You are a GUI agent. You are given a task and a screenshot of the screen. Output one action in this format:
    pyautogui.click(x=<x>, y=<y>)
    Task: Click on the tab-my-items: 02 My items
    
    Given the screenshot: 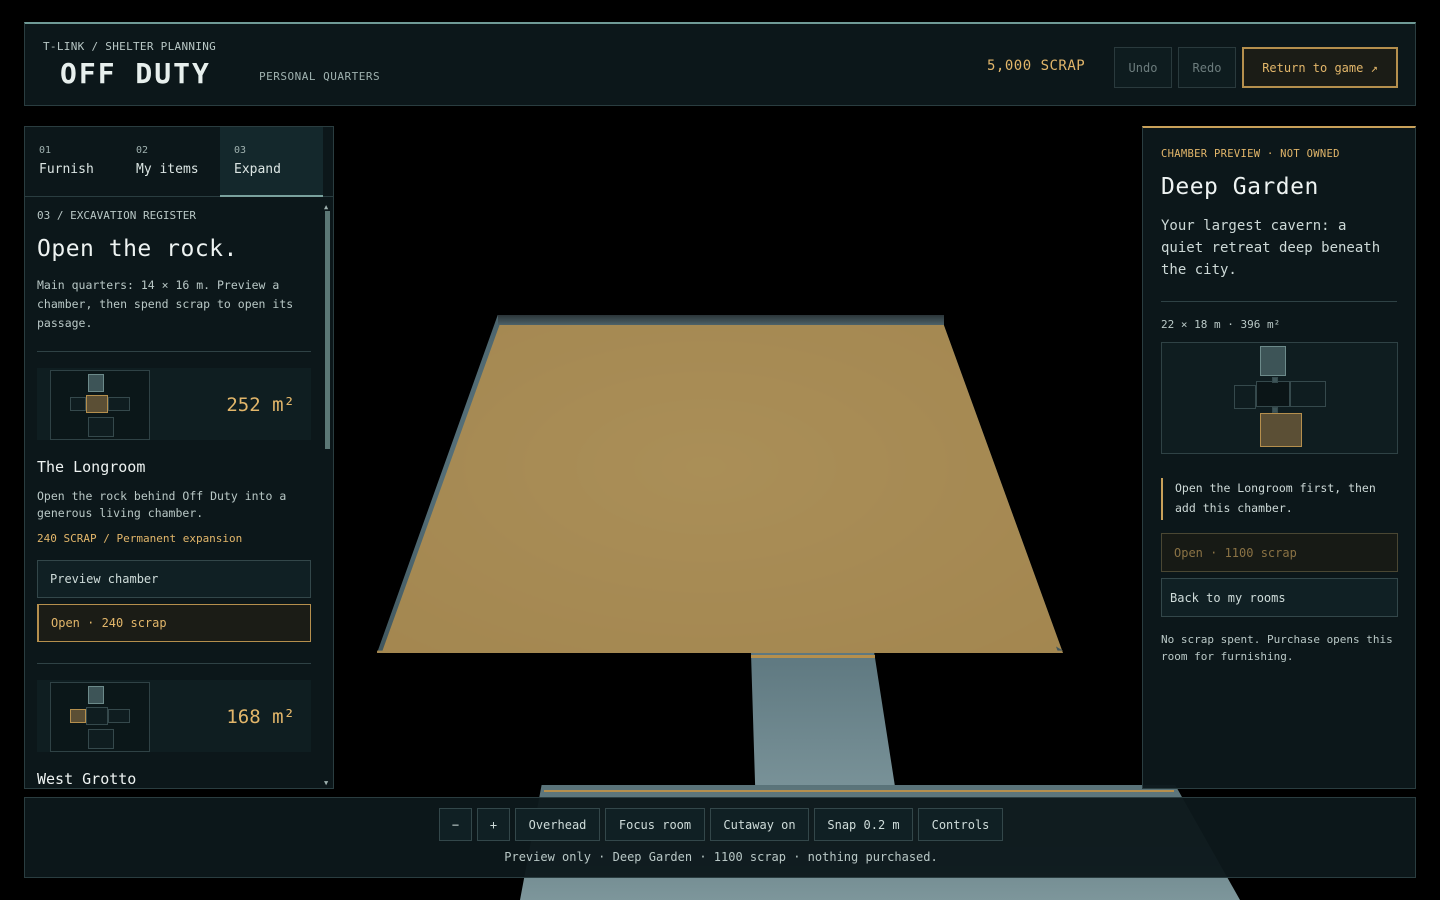 What is the action you would take?
    pyautogui.click(x=170, y=162)
    